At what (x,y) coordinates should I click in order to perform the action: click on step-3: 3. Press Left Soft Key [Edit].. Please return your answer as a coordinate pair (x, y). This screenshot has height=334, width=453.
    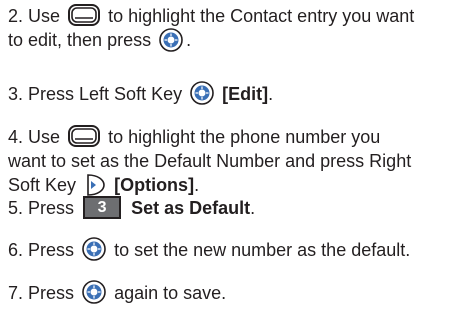
    Looking at the image, I should click on (227, 94).